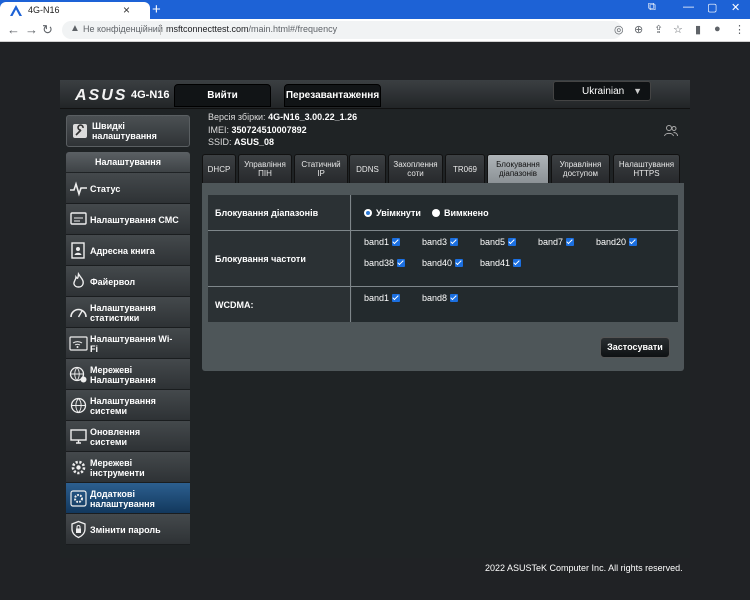  What do you see at coordinates (16, 10) in the screenshot?
I see `asus-favicon-icon` at bounding box center [16, 10].